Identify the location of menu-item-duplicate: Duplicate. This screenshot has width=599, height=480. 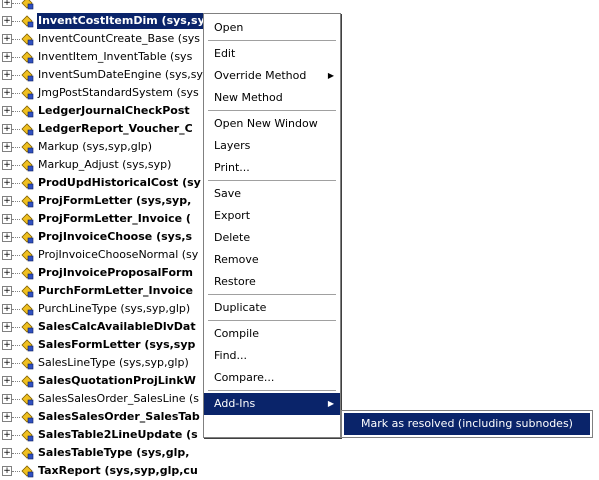
(272, 308).